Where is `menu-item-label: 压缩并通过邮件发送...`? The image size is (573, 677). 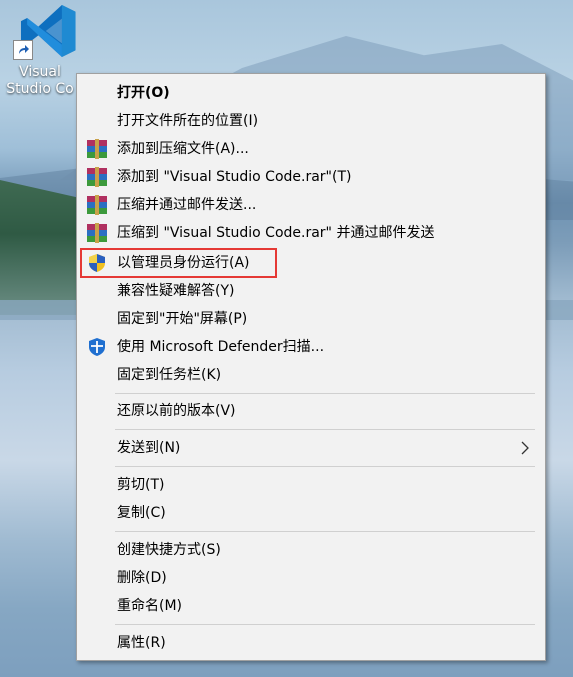 menu-item-label: 压缩并通过邮件发送... is located at coordinates (187, 205).